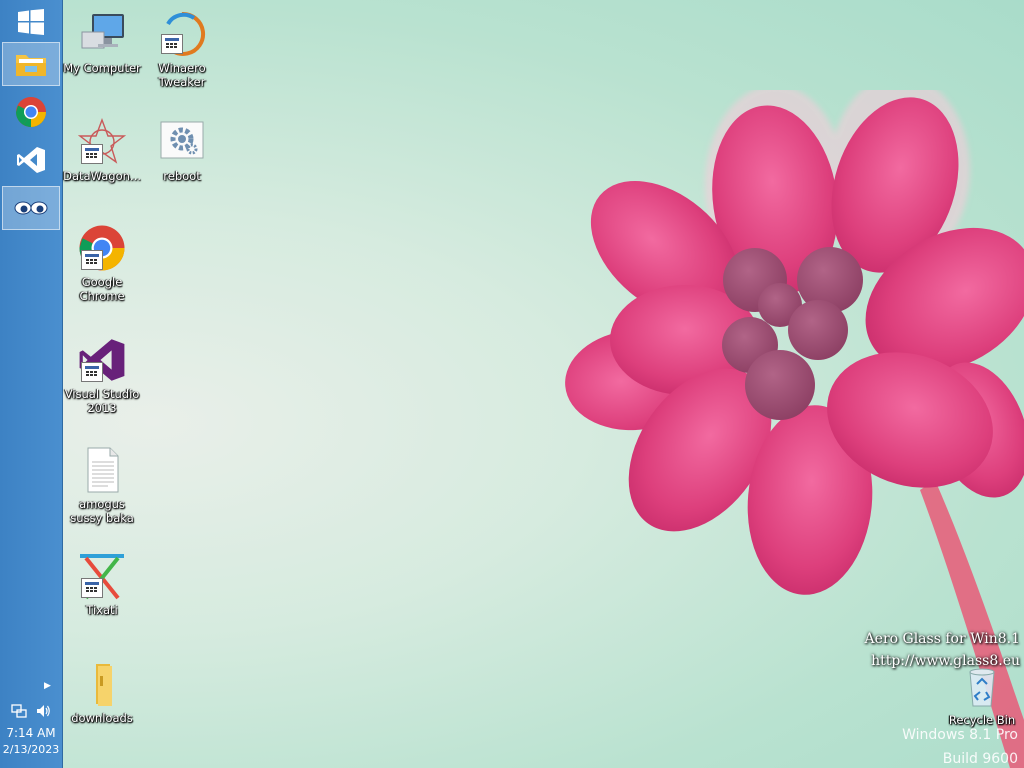  I want to click on windows-logo-icon, so click(31, 22).